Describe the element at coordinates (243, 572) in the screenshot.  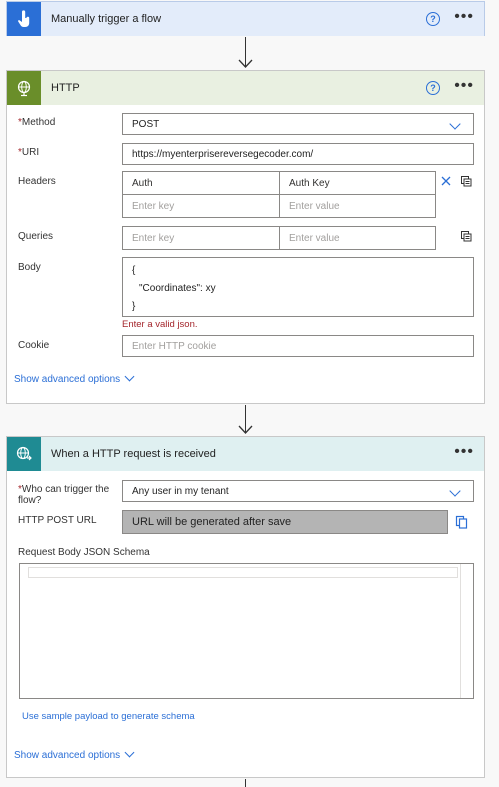
I see `schema-editor-line` at that location.